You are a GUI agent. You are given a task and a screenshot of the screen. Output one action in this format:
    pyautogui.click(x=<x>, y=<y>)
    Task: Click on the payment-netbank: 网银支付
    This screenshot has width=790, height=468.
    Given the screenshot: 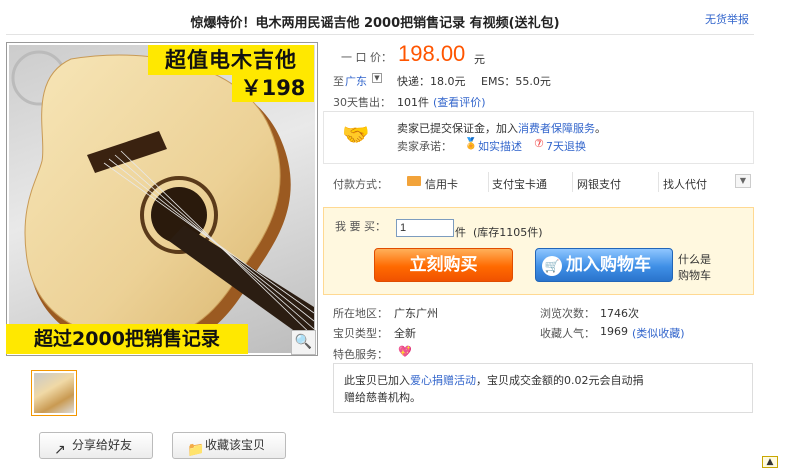 What is the action you would take?
    pyautogui.click(x=599, y=184)
    